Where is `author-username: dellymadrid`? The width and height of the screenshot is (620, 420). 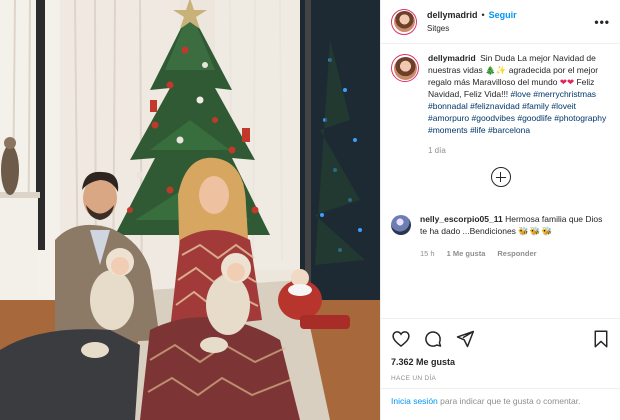 author-username: dellymadrid is located at coordinates (452, 15).